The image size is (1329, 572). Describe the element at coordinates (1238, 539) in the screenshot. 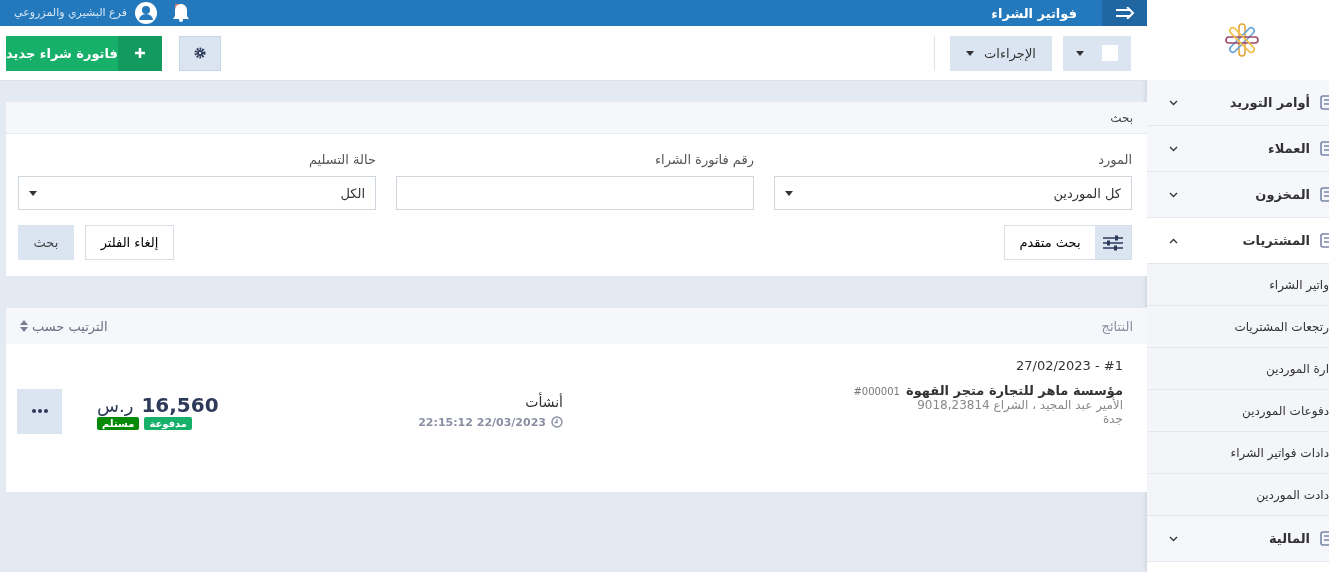

I see `sidebar-item: المالية` at that location.